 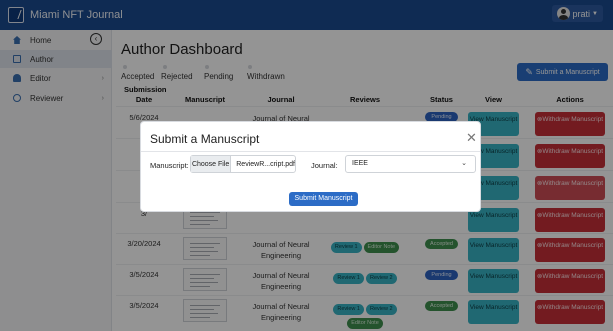 I want to click on choose-file-button: Choose File, so click(x=211, y=164).